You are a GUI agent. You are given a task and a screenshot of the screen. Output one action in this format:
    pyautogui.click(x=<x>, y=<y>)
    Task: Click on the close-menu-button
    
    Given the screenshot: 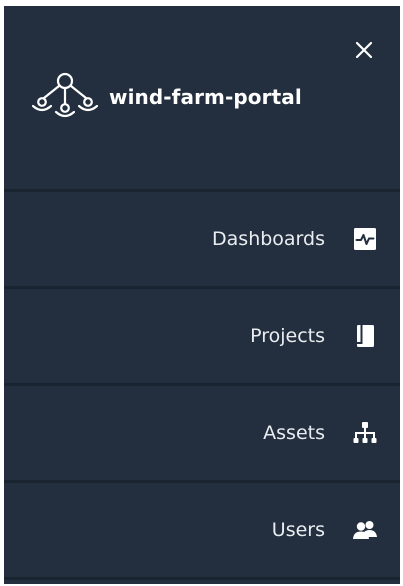 What is the action you would take?
    pyautogui.click(x=364, y=50)
    